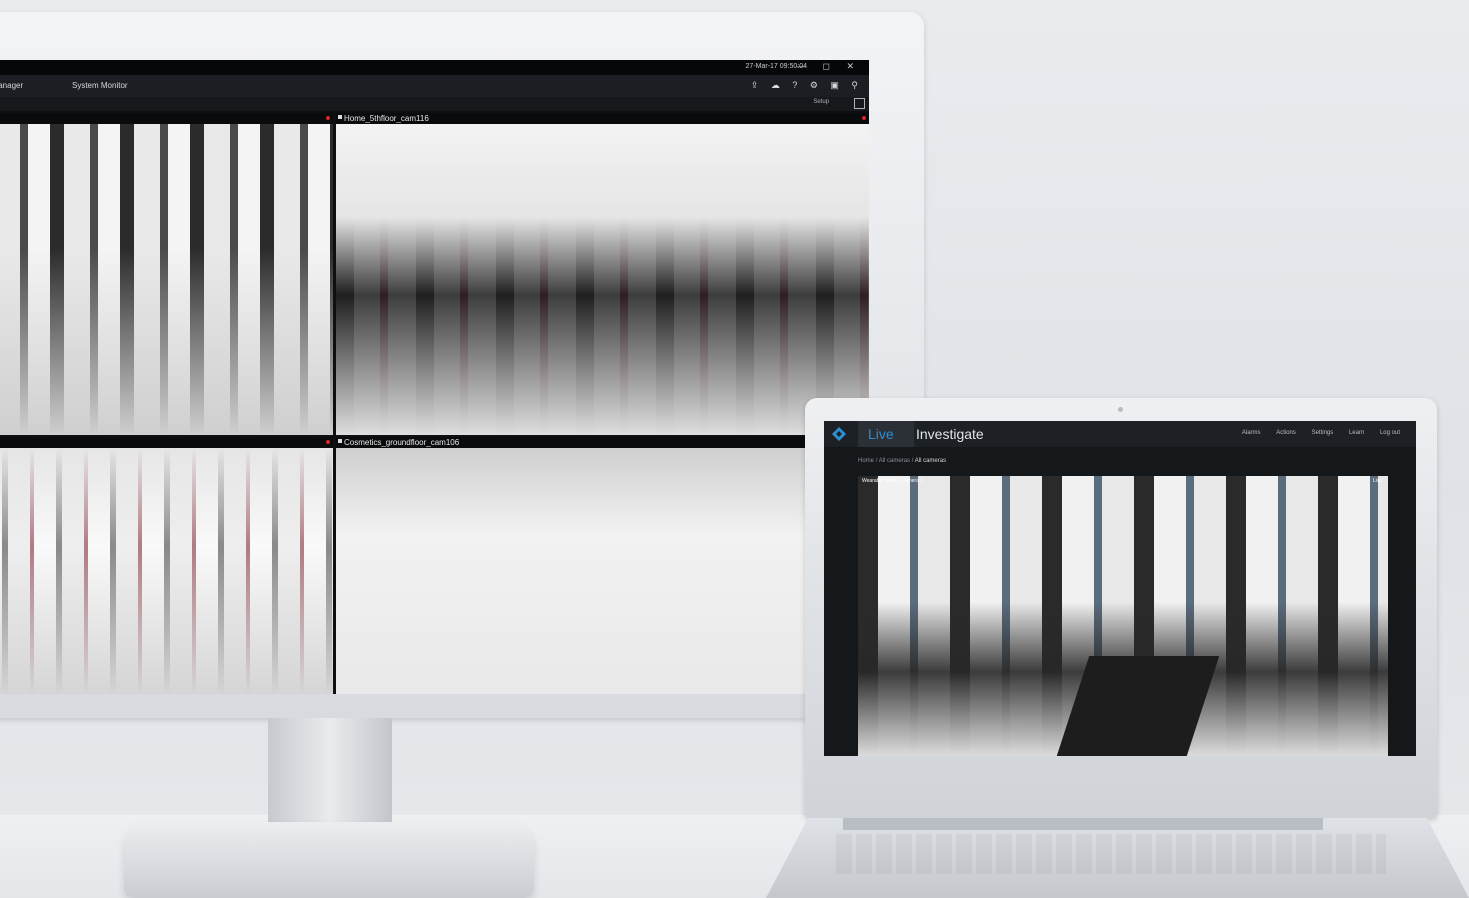  Describe the element at coordinates (1123, 616) in the screenshot. I see `live-camera-feed: Wearable Store - Camera 1 Live` at that location.